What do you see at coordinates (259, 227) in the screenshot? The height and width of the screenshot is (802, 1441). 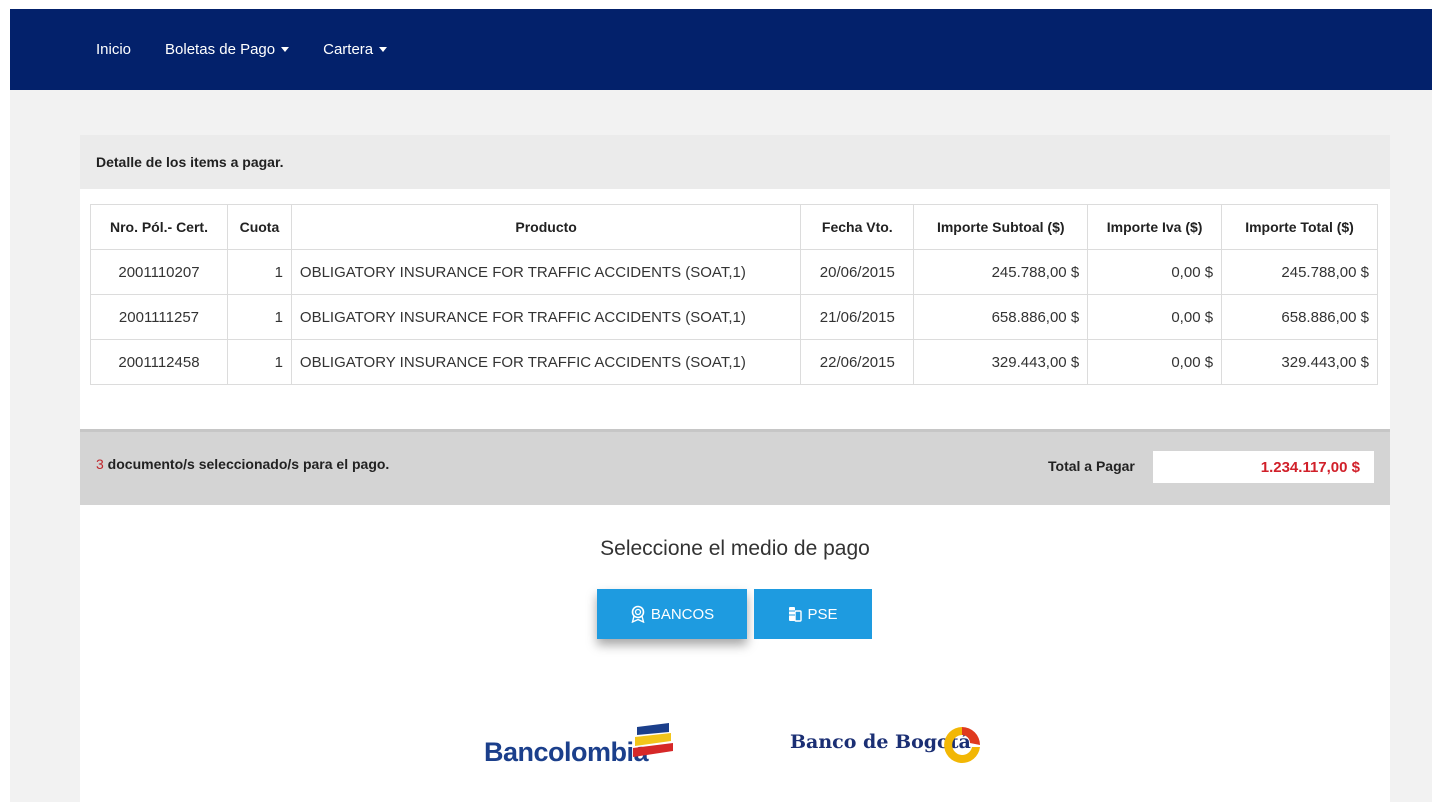 I see `column-header: Cuota` at bounding box center [259, 227].